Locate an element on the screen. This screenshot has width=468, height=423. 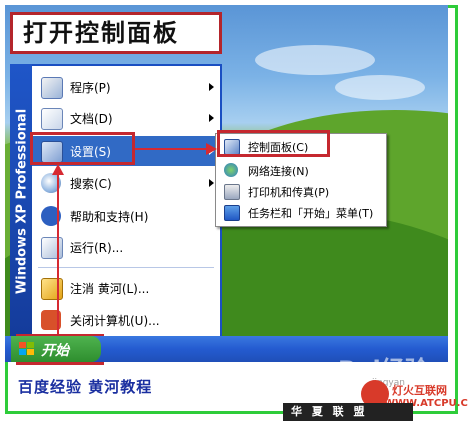
highlight-control-panel-box is located at coordinates (273, 143).